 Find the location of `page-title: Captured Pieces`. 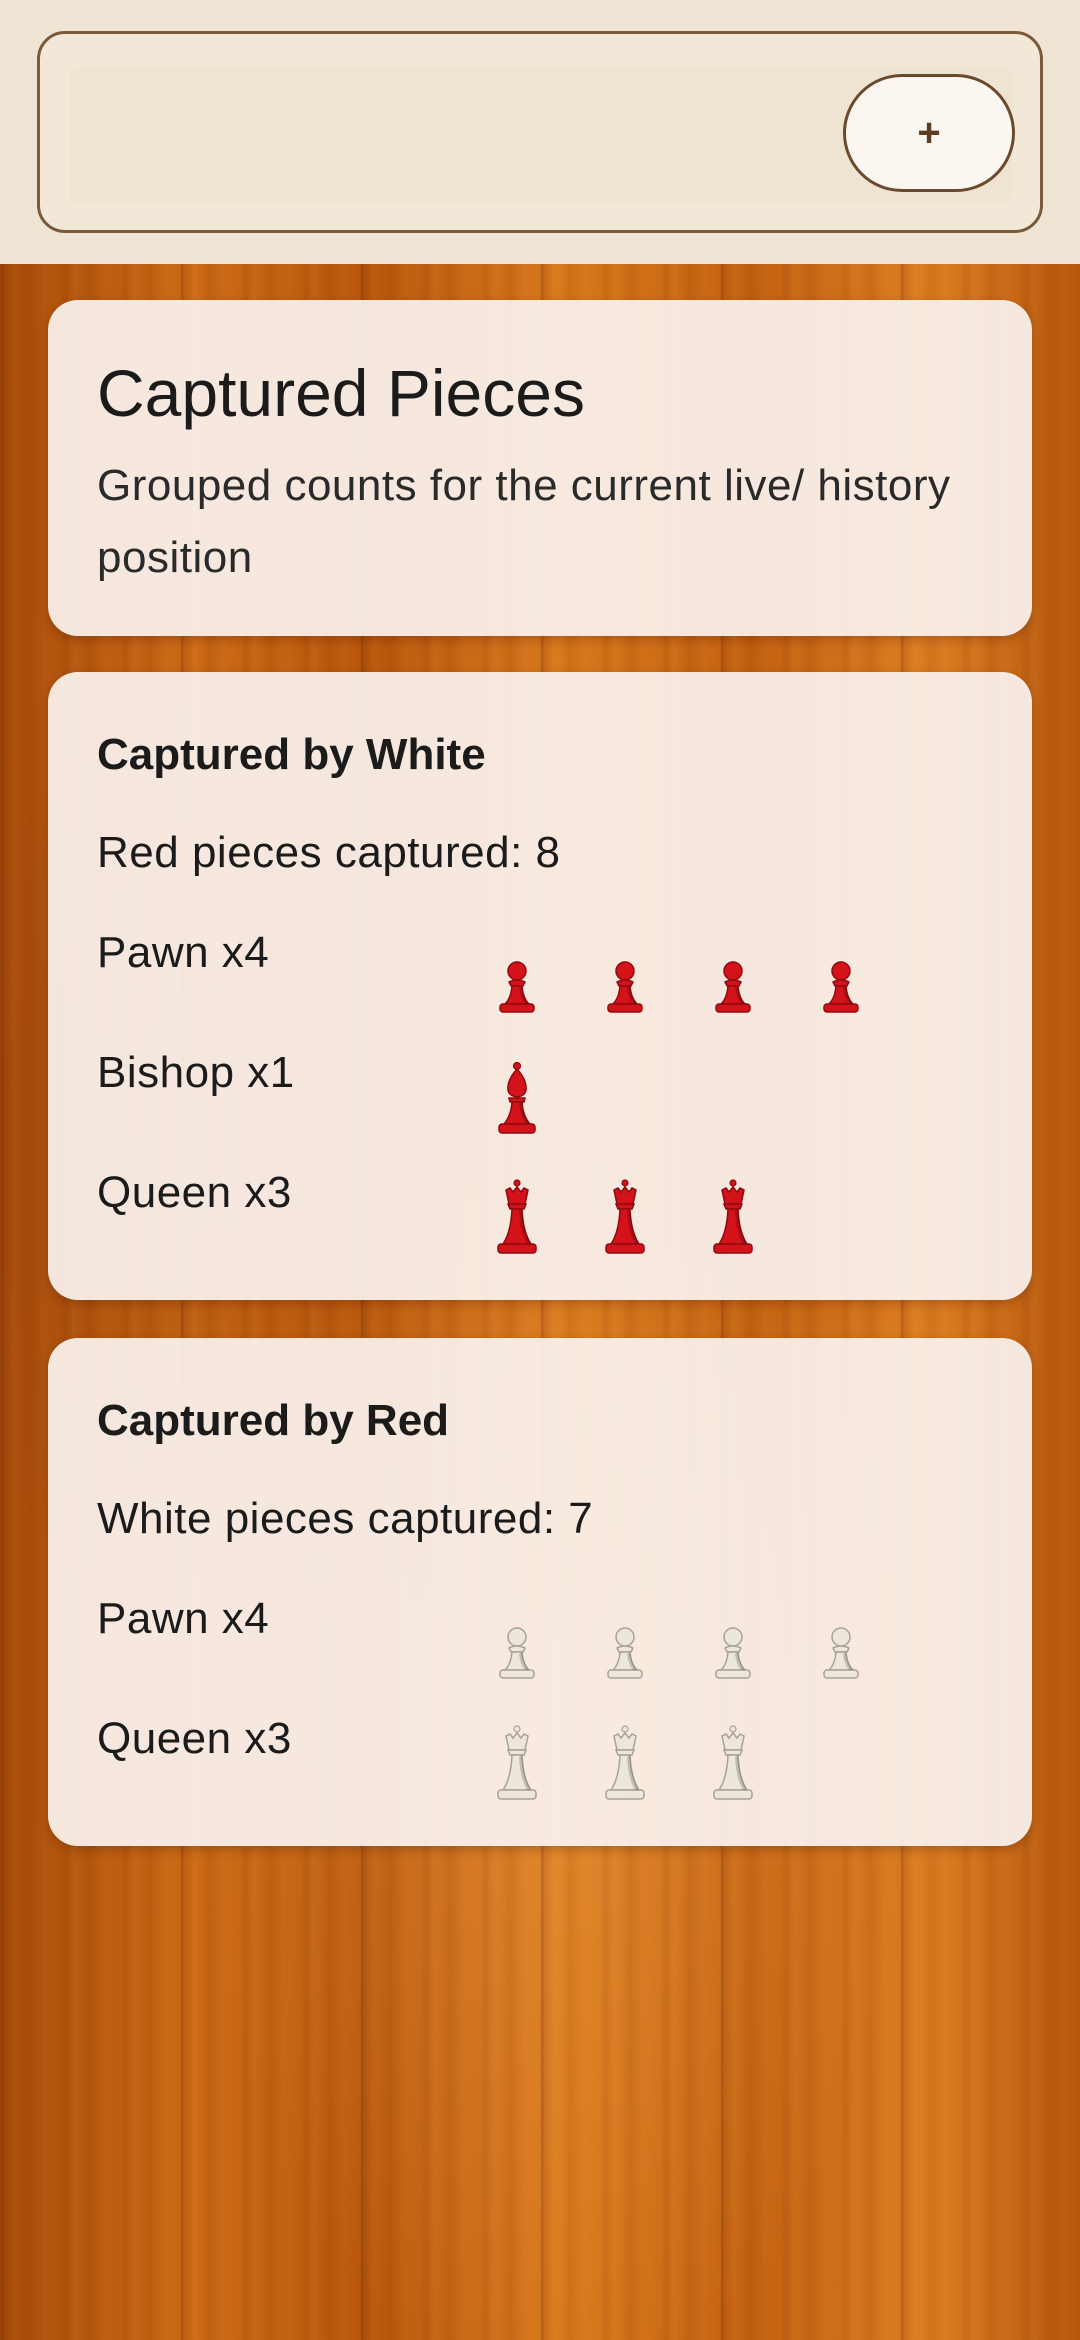

page-title: Captured Pieces is located at coordinates (341, 393).